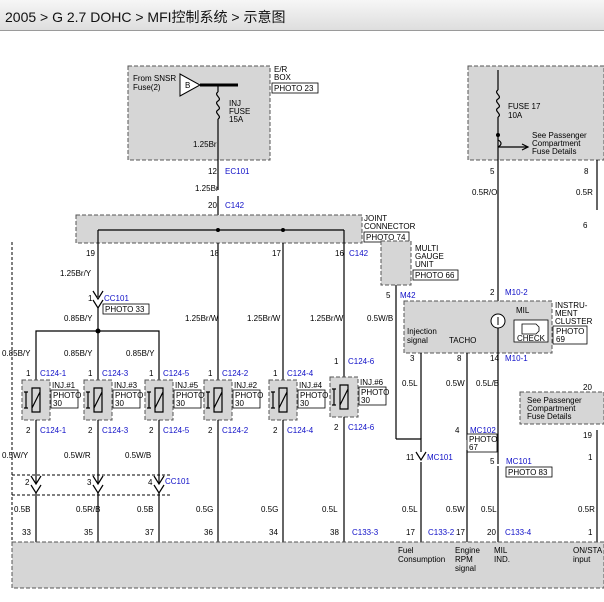 This screenshot has width=604, height=602. I want to click on cluster-mil: MIL, so click(523, 310).